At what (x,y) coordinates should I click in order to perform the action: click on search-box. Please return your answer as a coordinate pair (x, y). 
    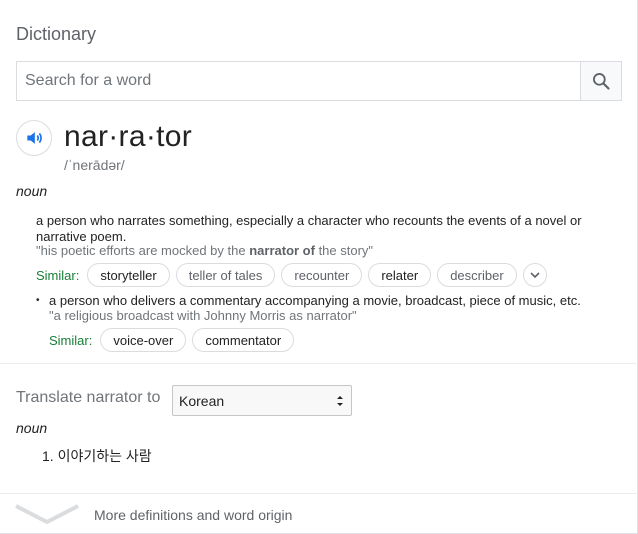
    Looking at the image, I should click on (319, 81).